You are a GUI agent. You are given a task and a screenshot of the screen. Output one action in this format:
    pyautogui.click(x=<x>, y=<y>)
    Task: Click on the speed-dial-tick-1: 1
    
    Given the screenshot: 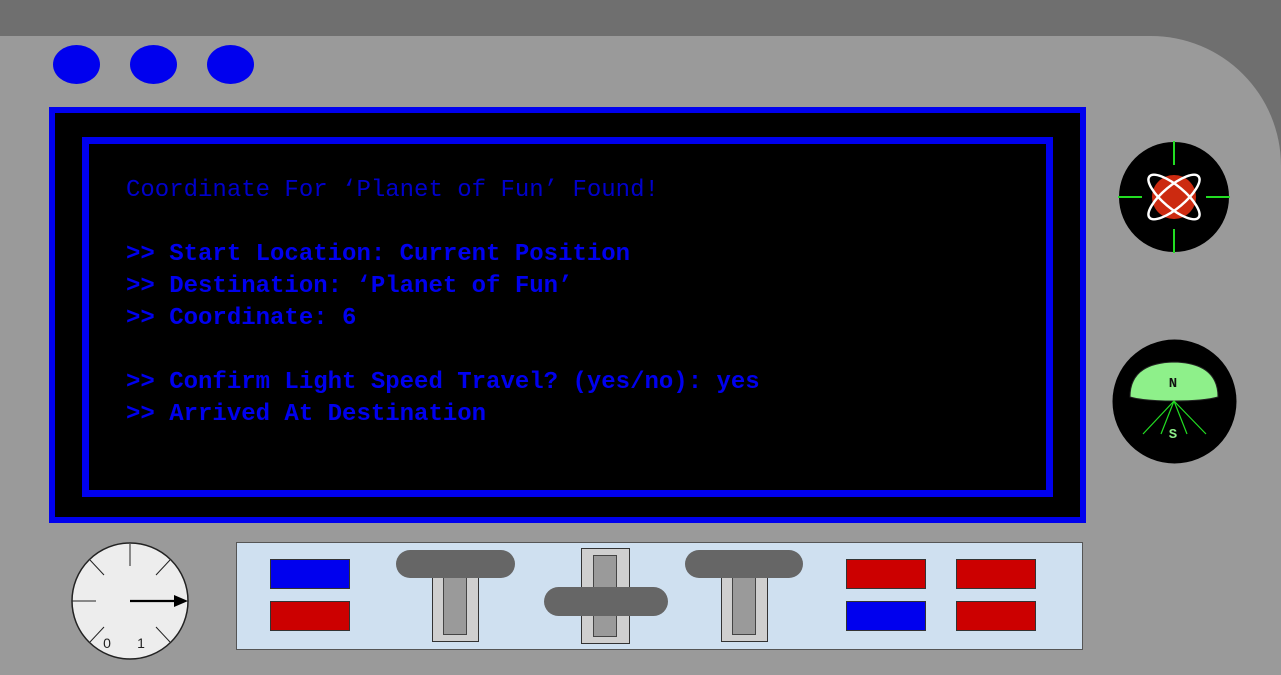 What is the action you would take?
    pyautogui.click(x=141, y=643)
    